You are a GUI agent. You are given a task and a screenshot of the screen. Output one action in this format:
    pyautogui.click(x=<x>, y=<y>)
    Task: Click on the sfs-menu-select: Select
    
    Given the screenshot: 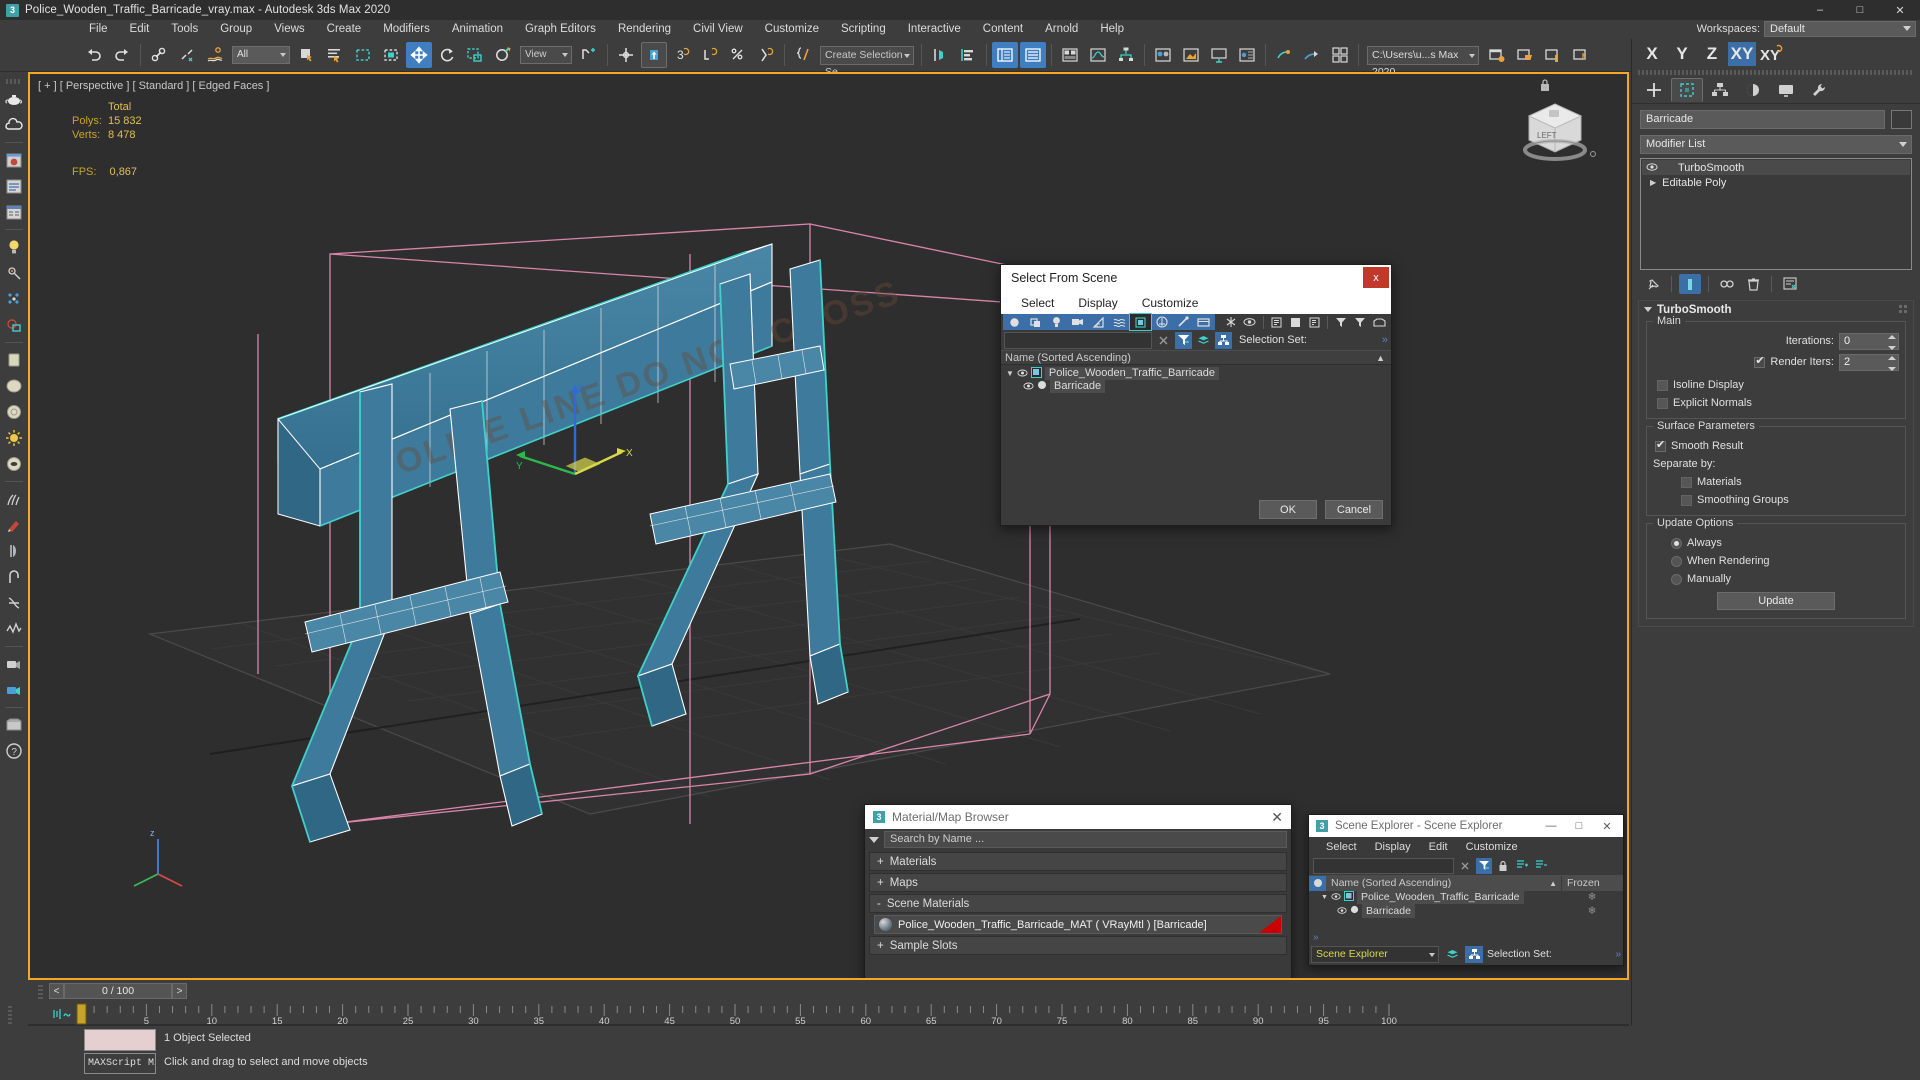 What is the action you would take?
    pyautogui.click(x=1037, y=303)
    